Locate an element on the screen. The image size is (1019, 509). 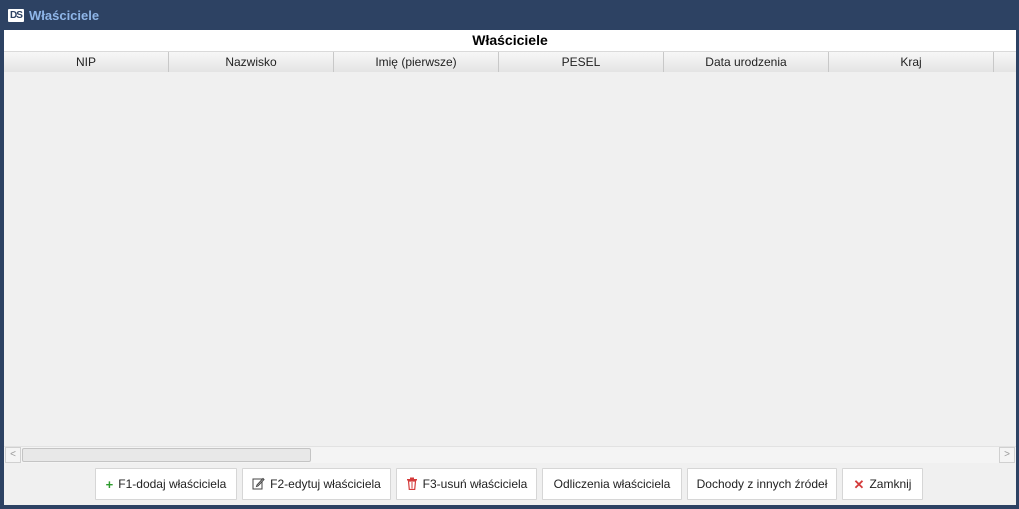
title-bar: DS Właściciele is located at coordinates (509, 15).